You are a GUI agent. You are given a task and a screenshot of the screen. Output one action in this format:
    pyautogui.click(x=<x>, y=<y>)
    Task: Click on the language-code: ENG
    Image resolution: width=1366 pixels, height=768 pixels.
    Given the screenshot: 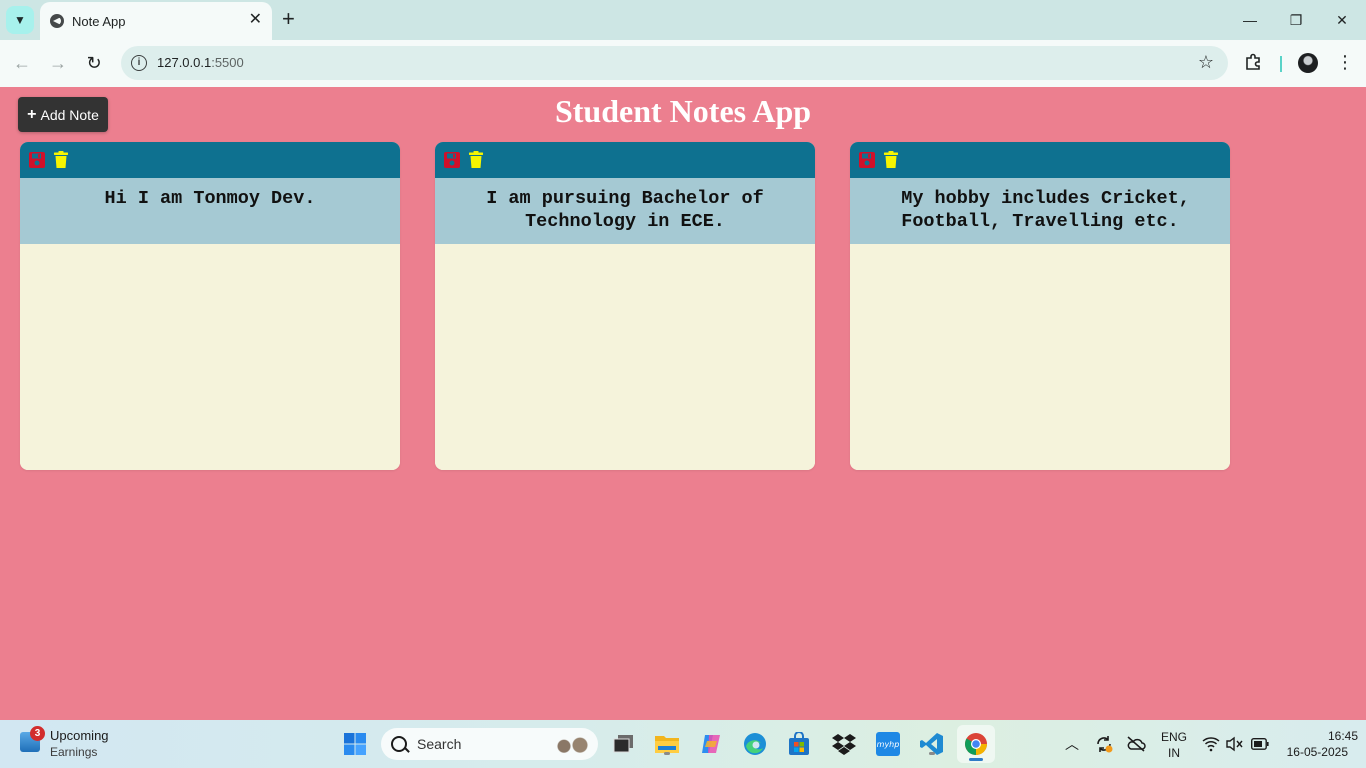 What is the action you would take?
    pyautogui.click(x=1173, y=737)
    